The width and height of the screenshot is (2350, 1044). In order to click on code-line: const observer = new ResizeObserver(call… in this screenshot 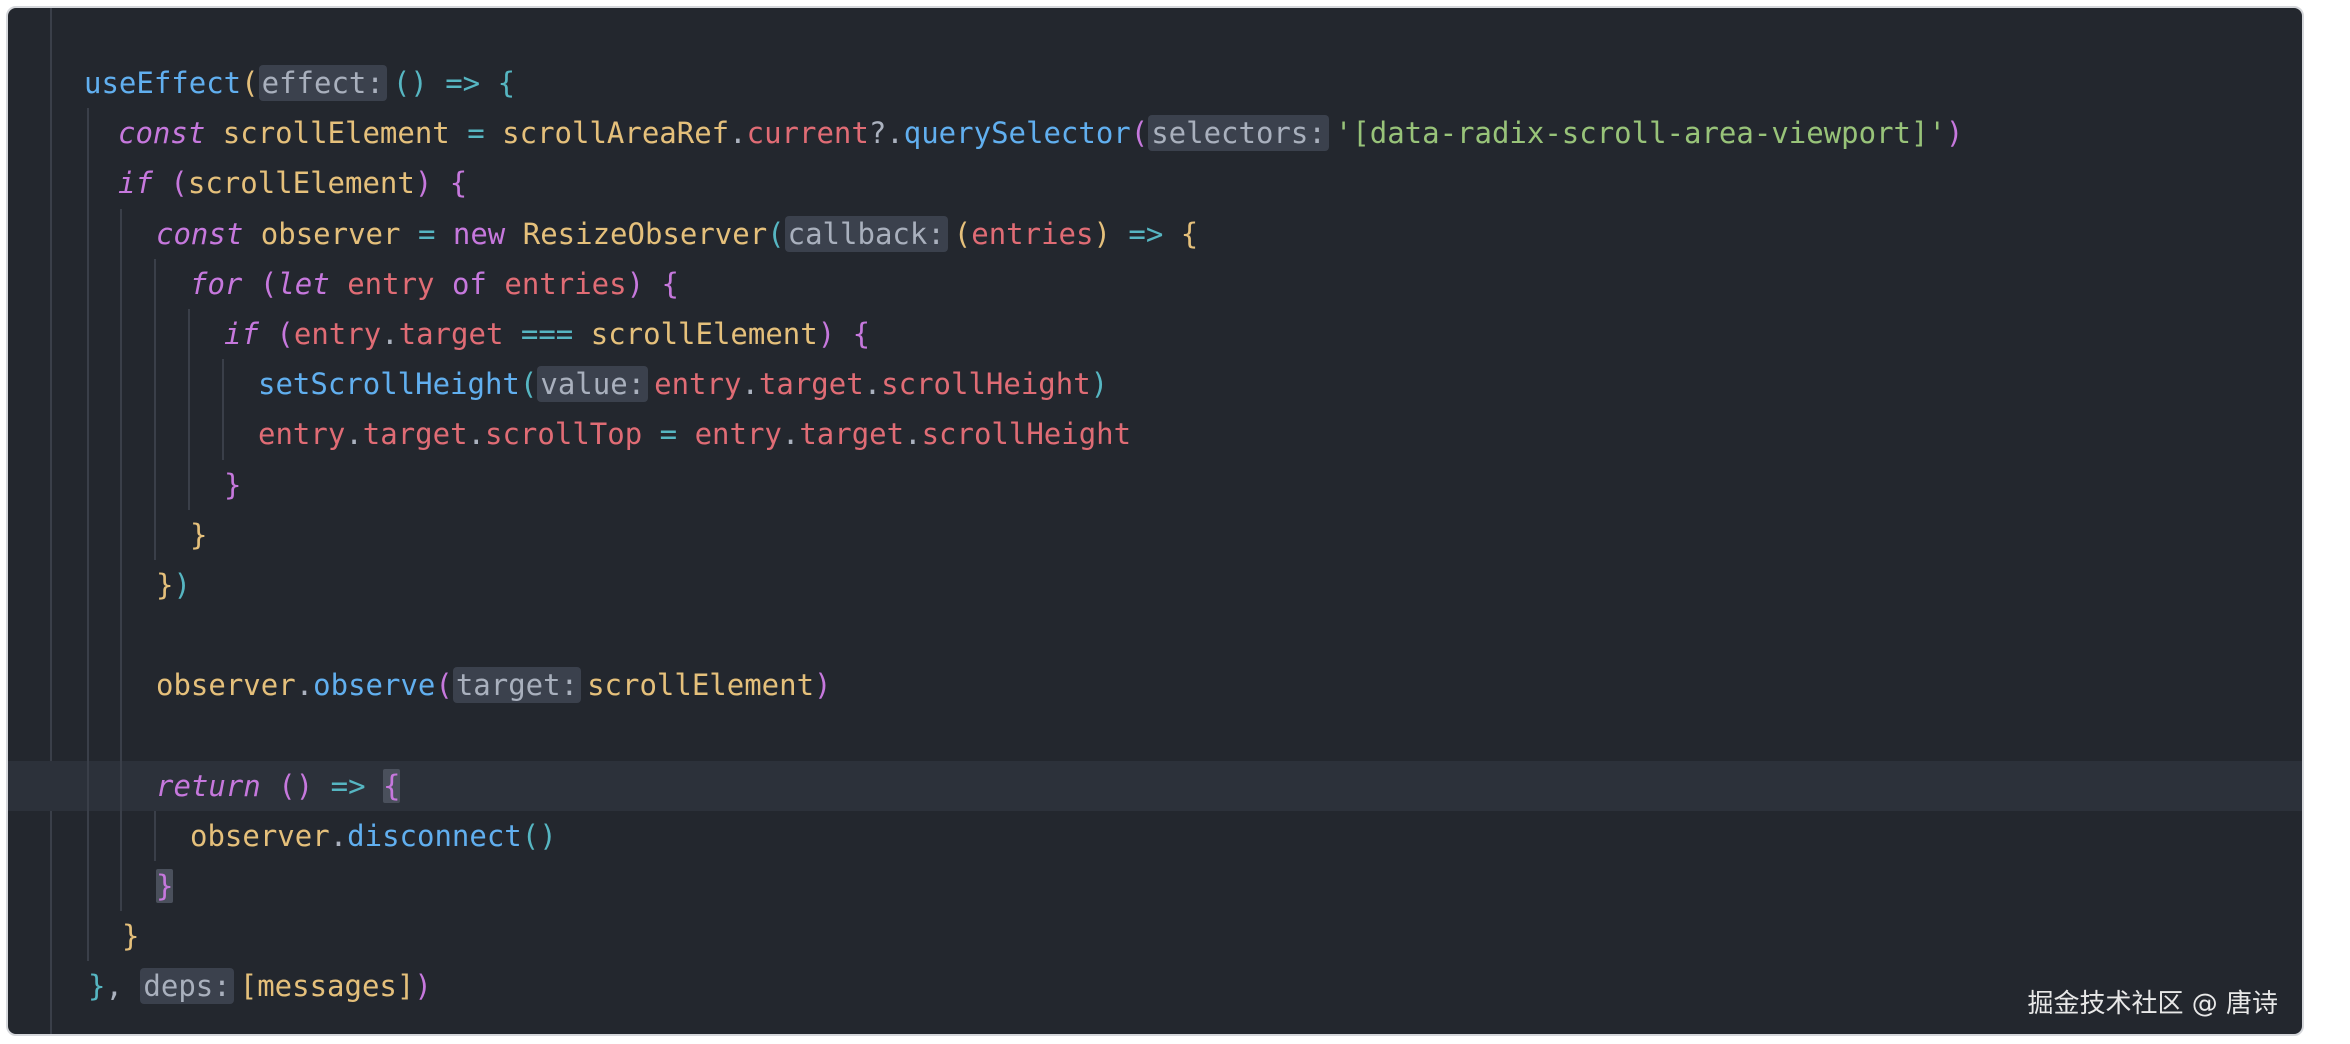, I will do `click(1155, 233)`.